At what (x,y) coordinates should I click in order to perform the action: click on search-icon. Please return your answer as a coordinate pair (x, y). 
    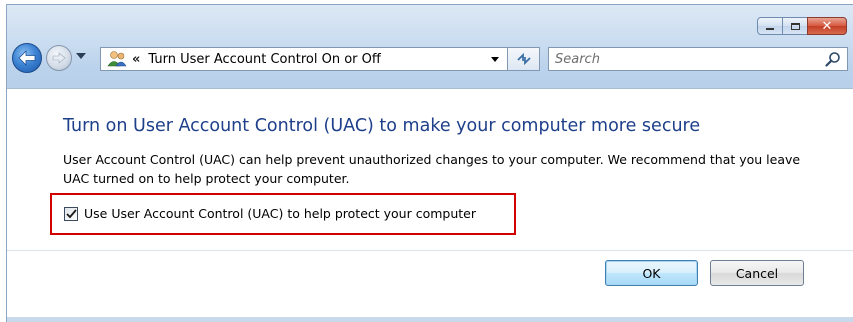
    Looking at the image, I should click on (833, 59).